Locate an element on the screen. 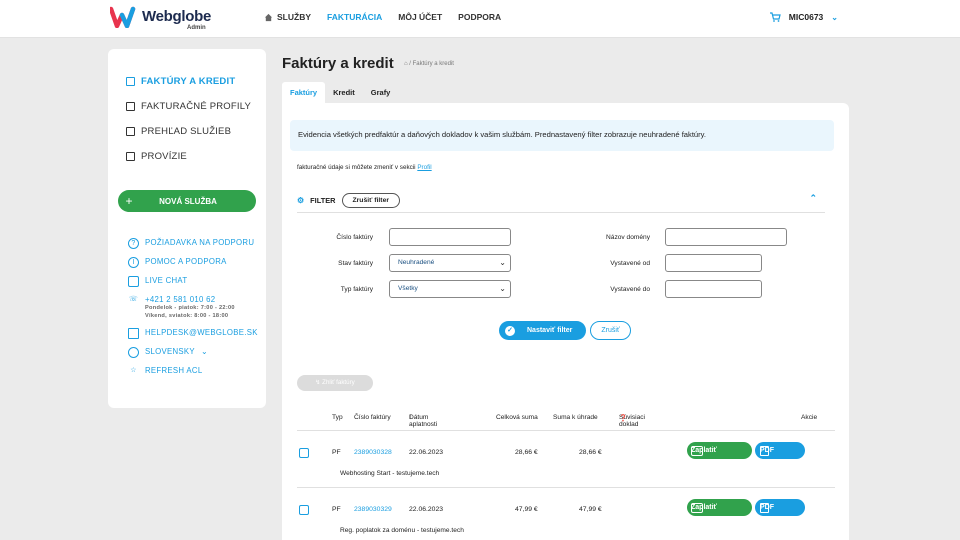 The width and height of the screenshot is (960, 540). collapse-invoices-label: Zhliť faktúry is located at coordinates (338, 382).